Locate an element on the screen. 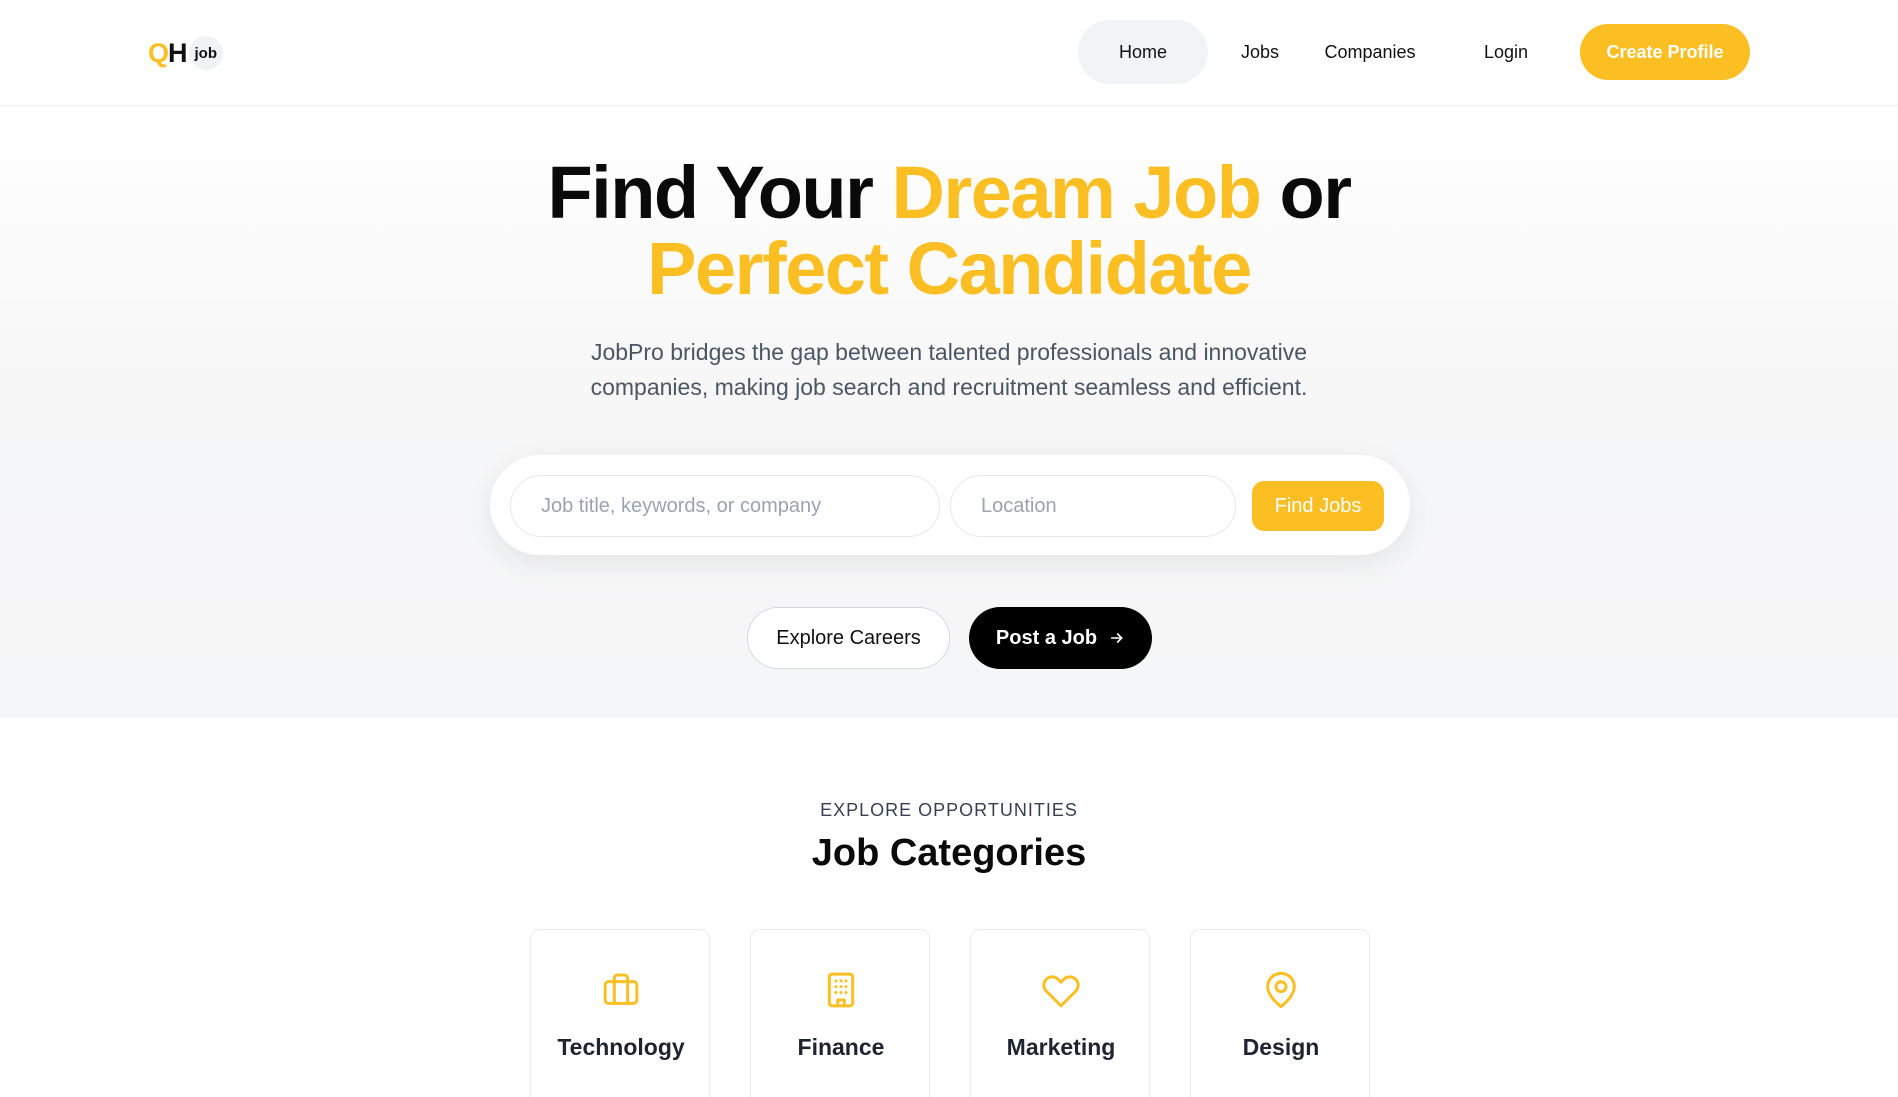 This screenshot has height=1097, width=1898. hero-title-part2: or is located at coordinates (1306, 192).